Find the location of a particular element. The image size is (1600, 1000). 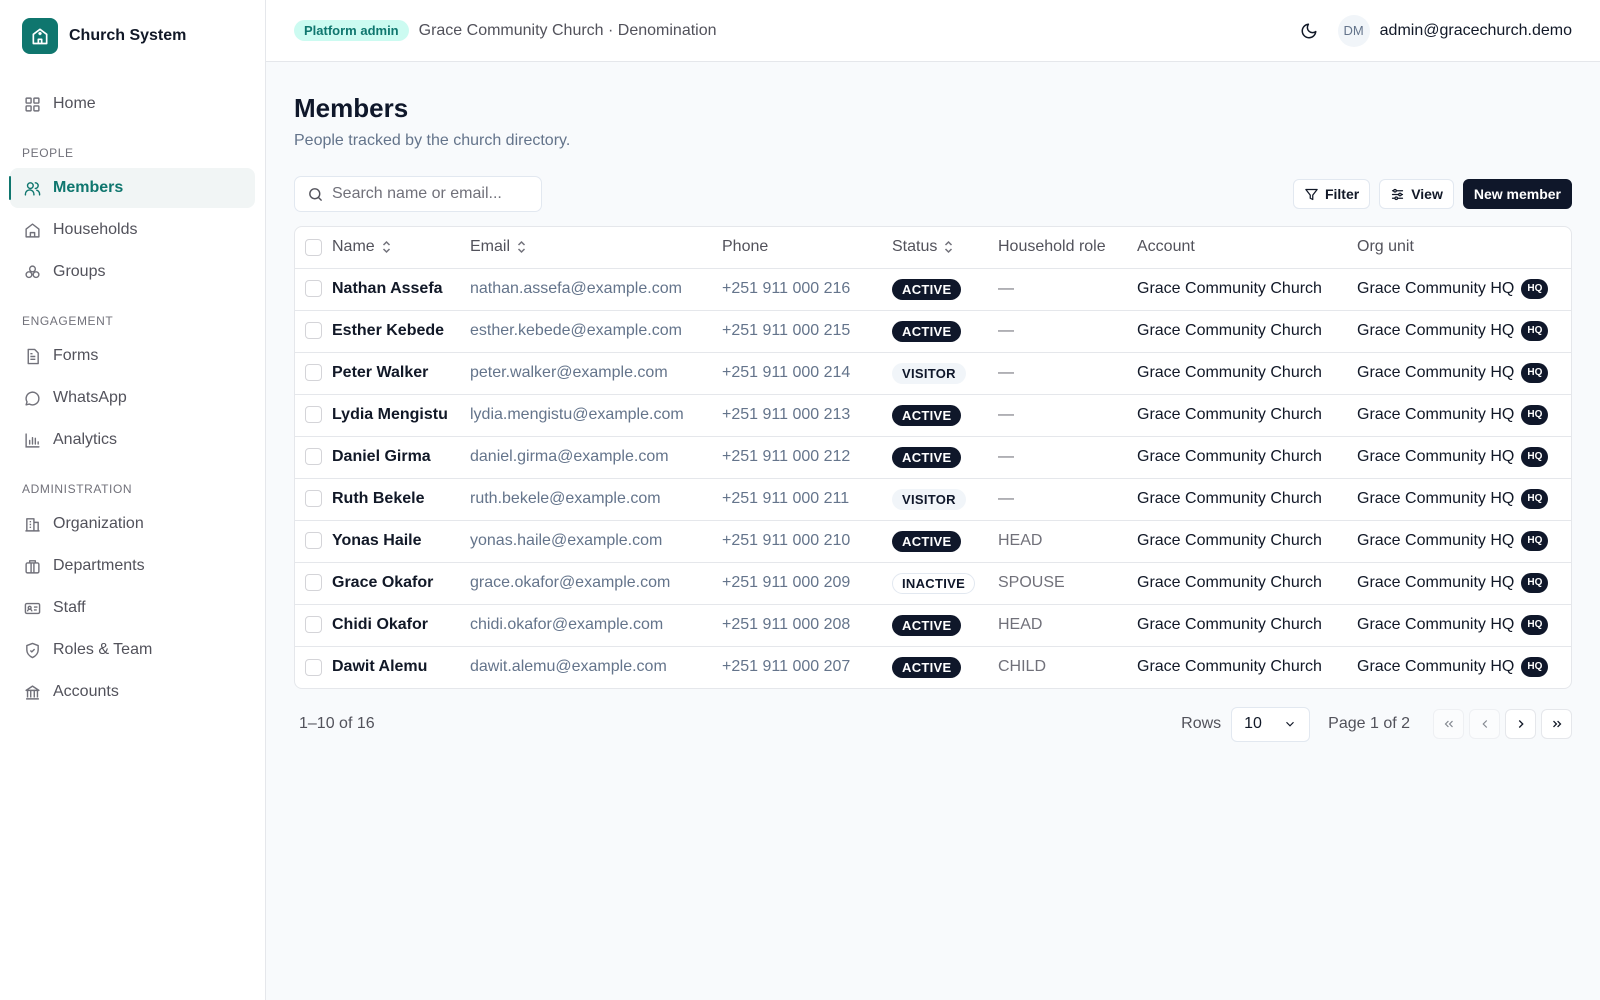

previous-page-button is located at coordinates (1484, 724).